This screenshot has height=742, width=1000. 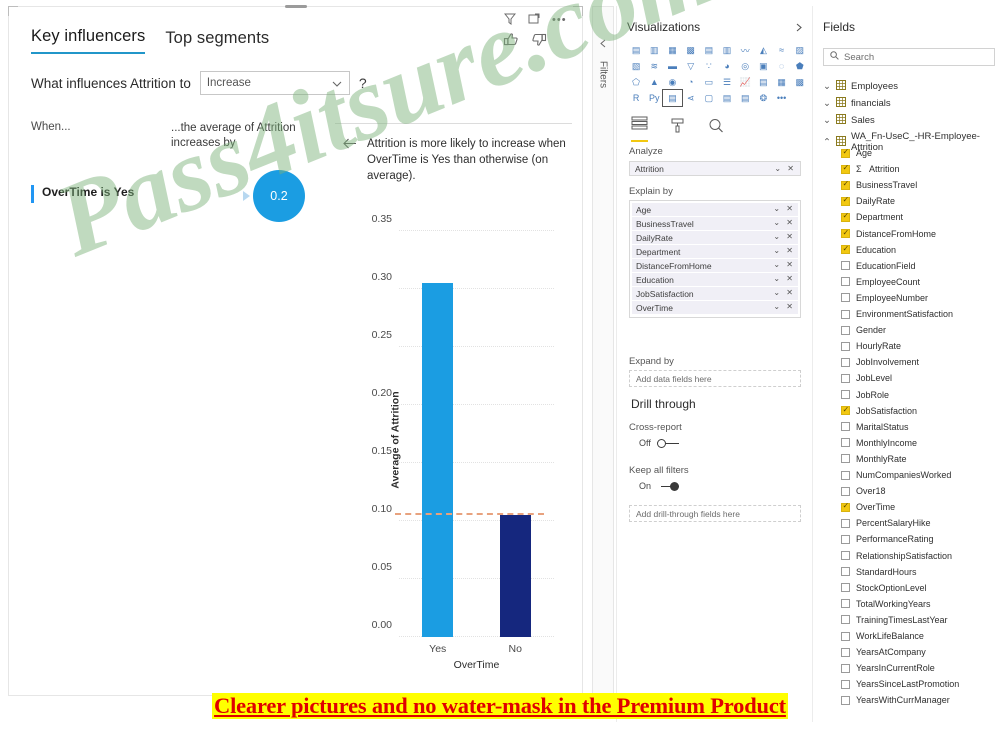 I want to click on line-stacked-column-icon: ▨, so click(x=800, y=50).